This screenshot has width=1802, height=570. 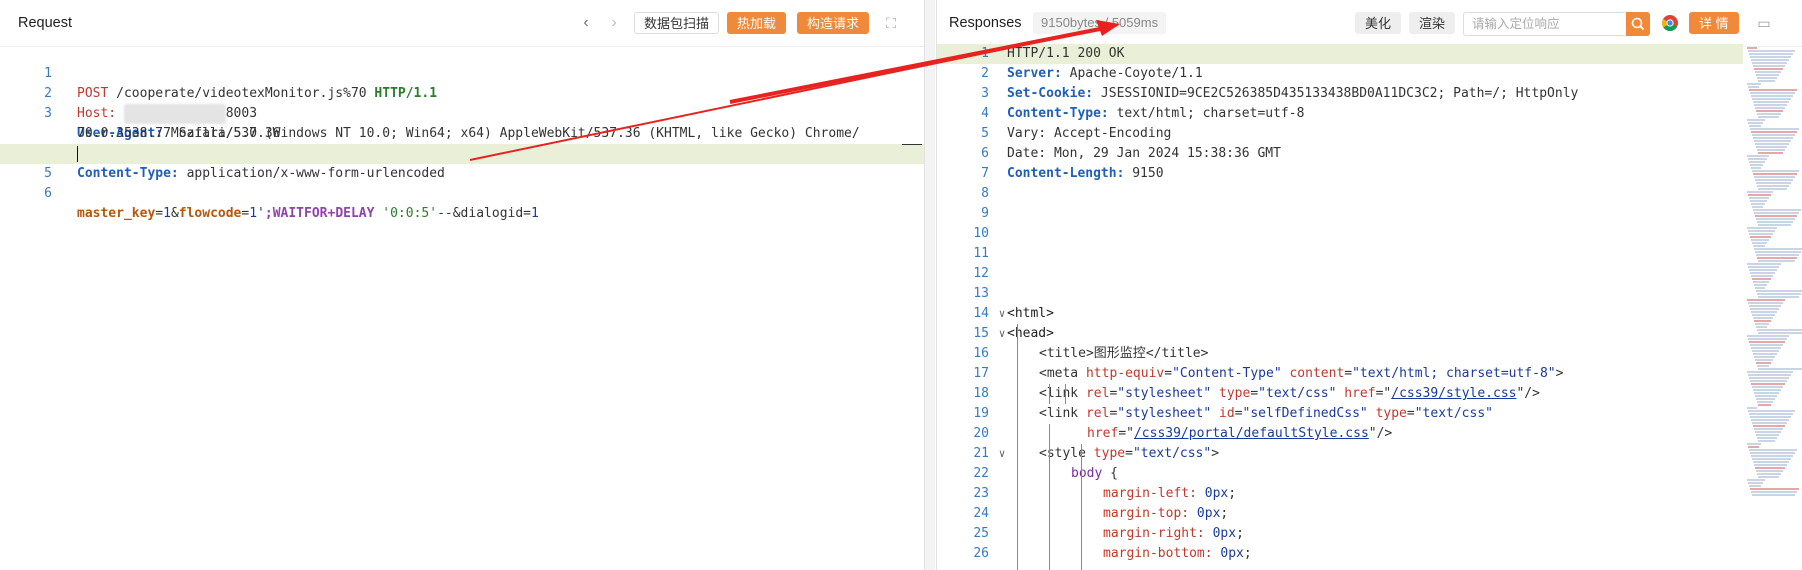 What do you see at coordinates (1100, 23) in the screenshot?
I see `response-size-time: 9150bytes / 5059ms` at bounding box center [1100, 23].